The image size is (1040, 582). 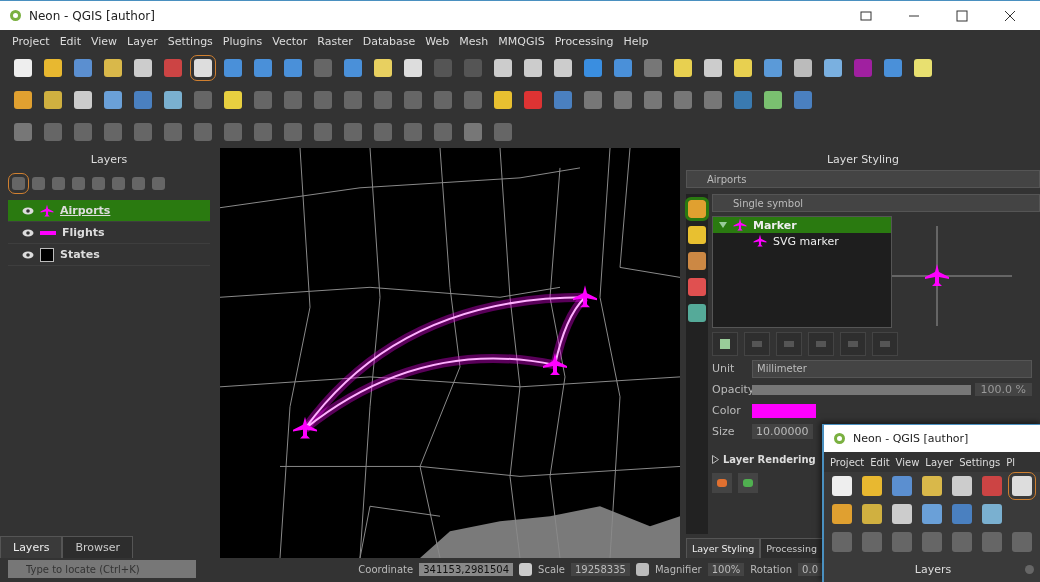 I want to click on rotation-field: 0.0, so click(x=810, y=569).